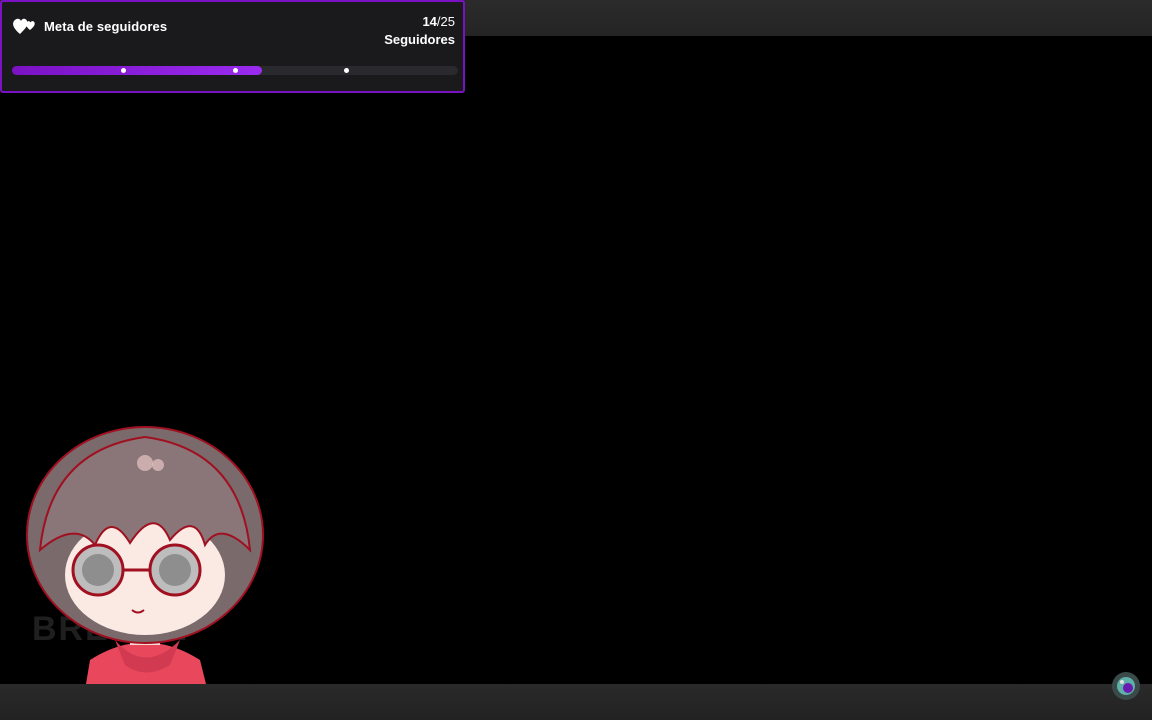  I want to click on goal-current: 14, so click(429, 21).